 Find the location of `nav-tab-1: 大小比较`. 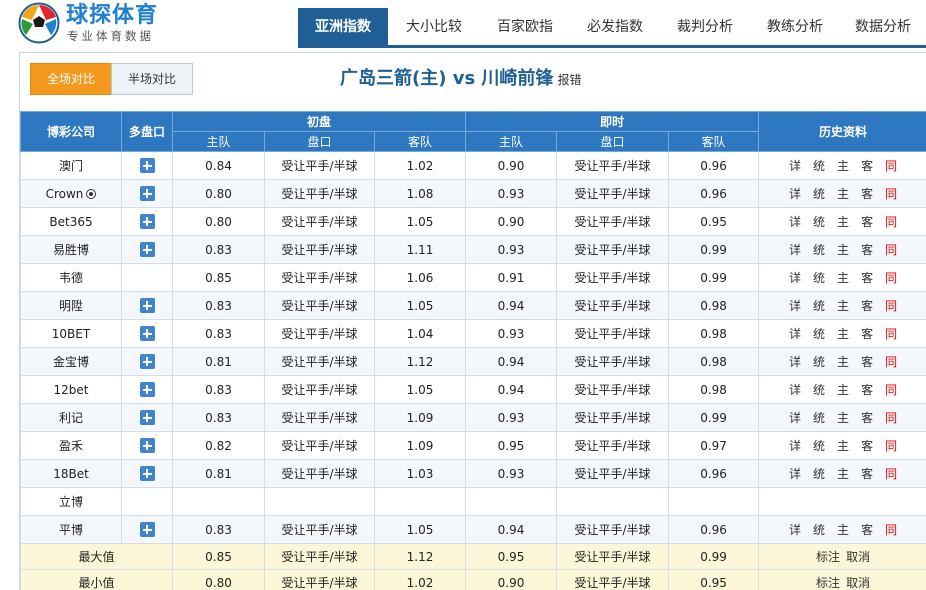

nav-tab-1: 大小比较 is located at coordinates (434, 27).